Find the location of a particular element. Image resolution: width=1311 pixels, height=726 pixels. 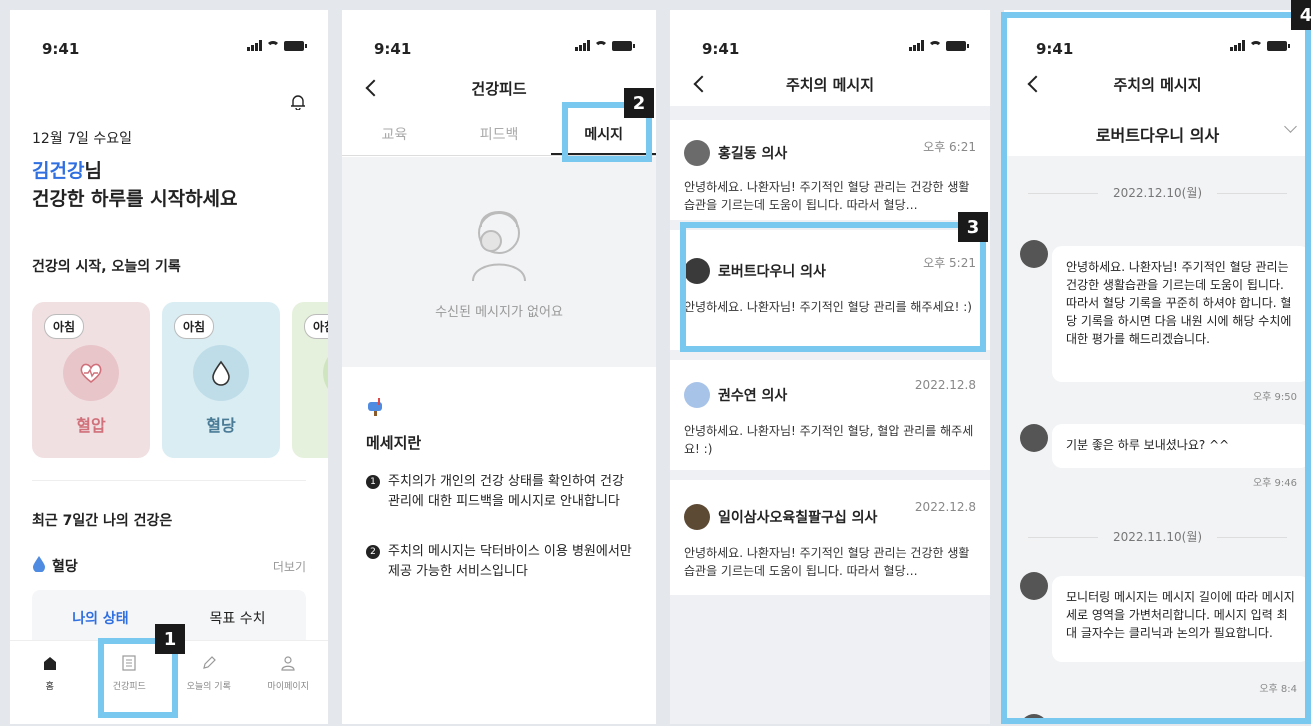

pencil-icon is located at coordinates (209, 662).